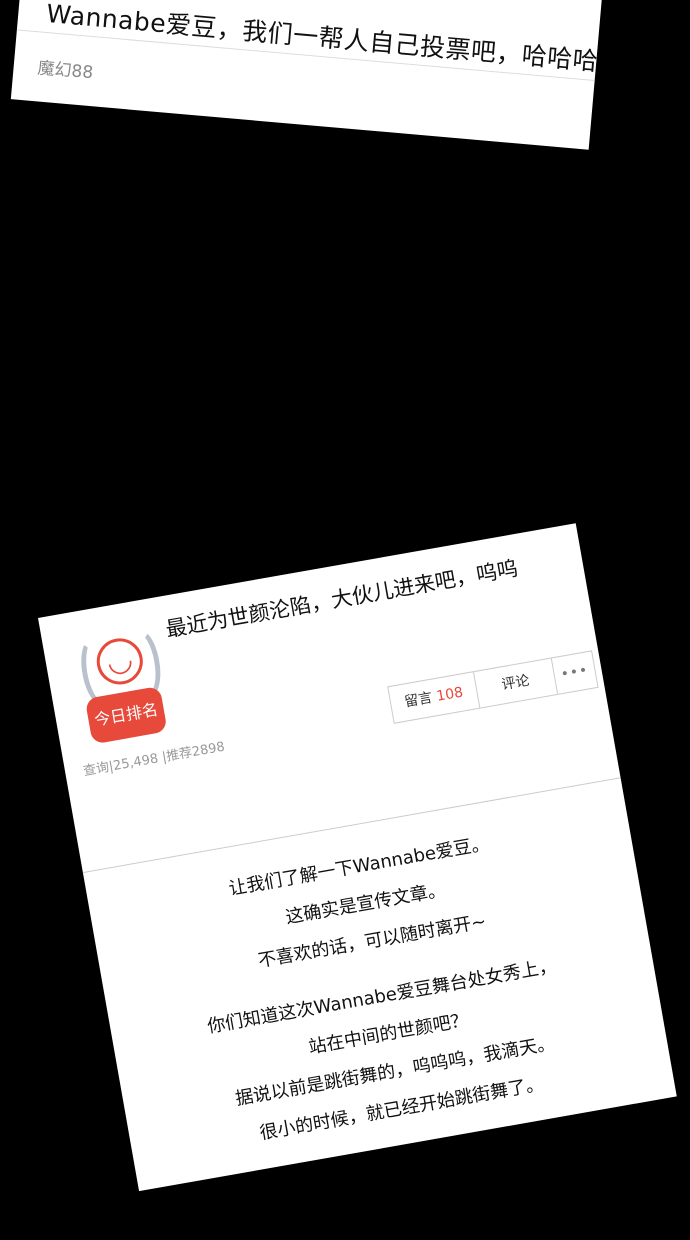 This screenshot has width=690, height=1240. I want to click on comment-button: 评论, so click(515, 683).